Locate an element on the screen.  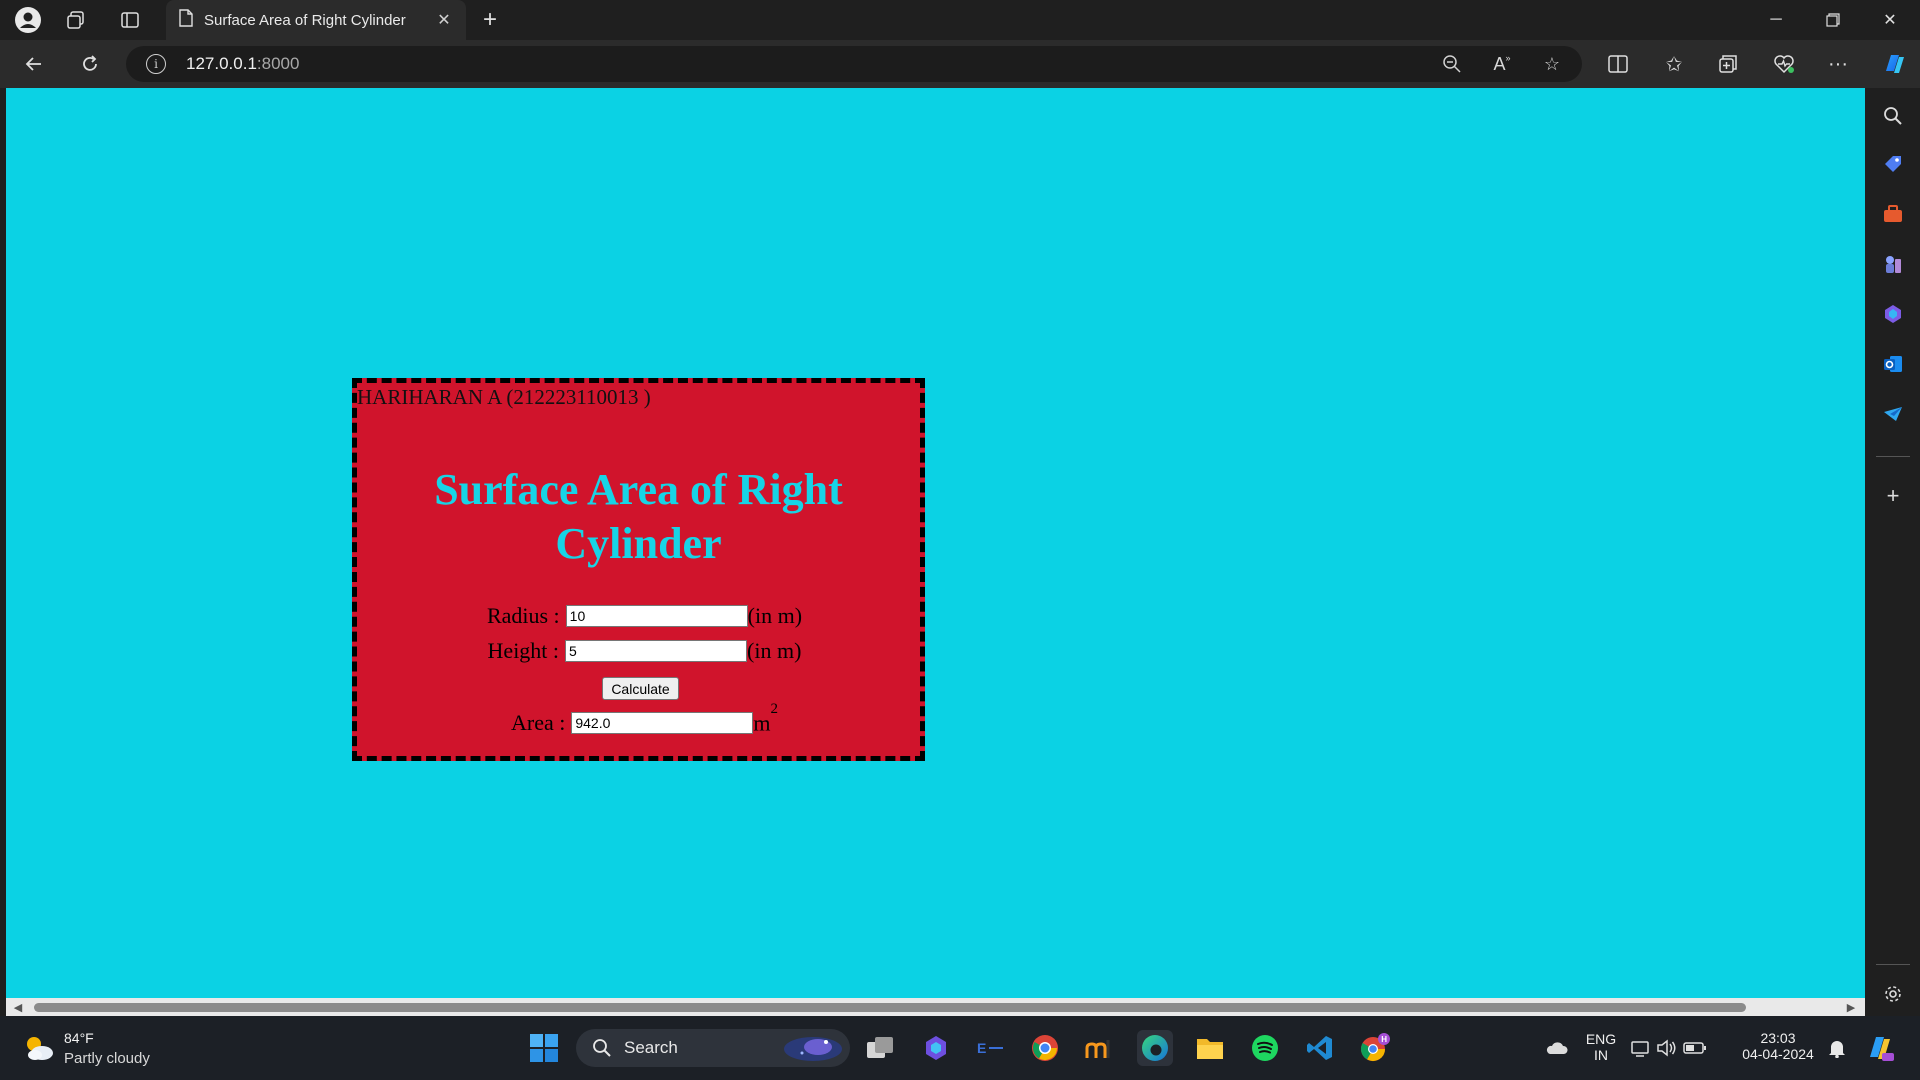
volume-icon is located at coordinates (1667, 1048).